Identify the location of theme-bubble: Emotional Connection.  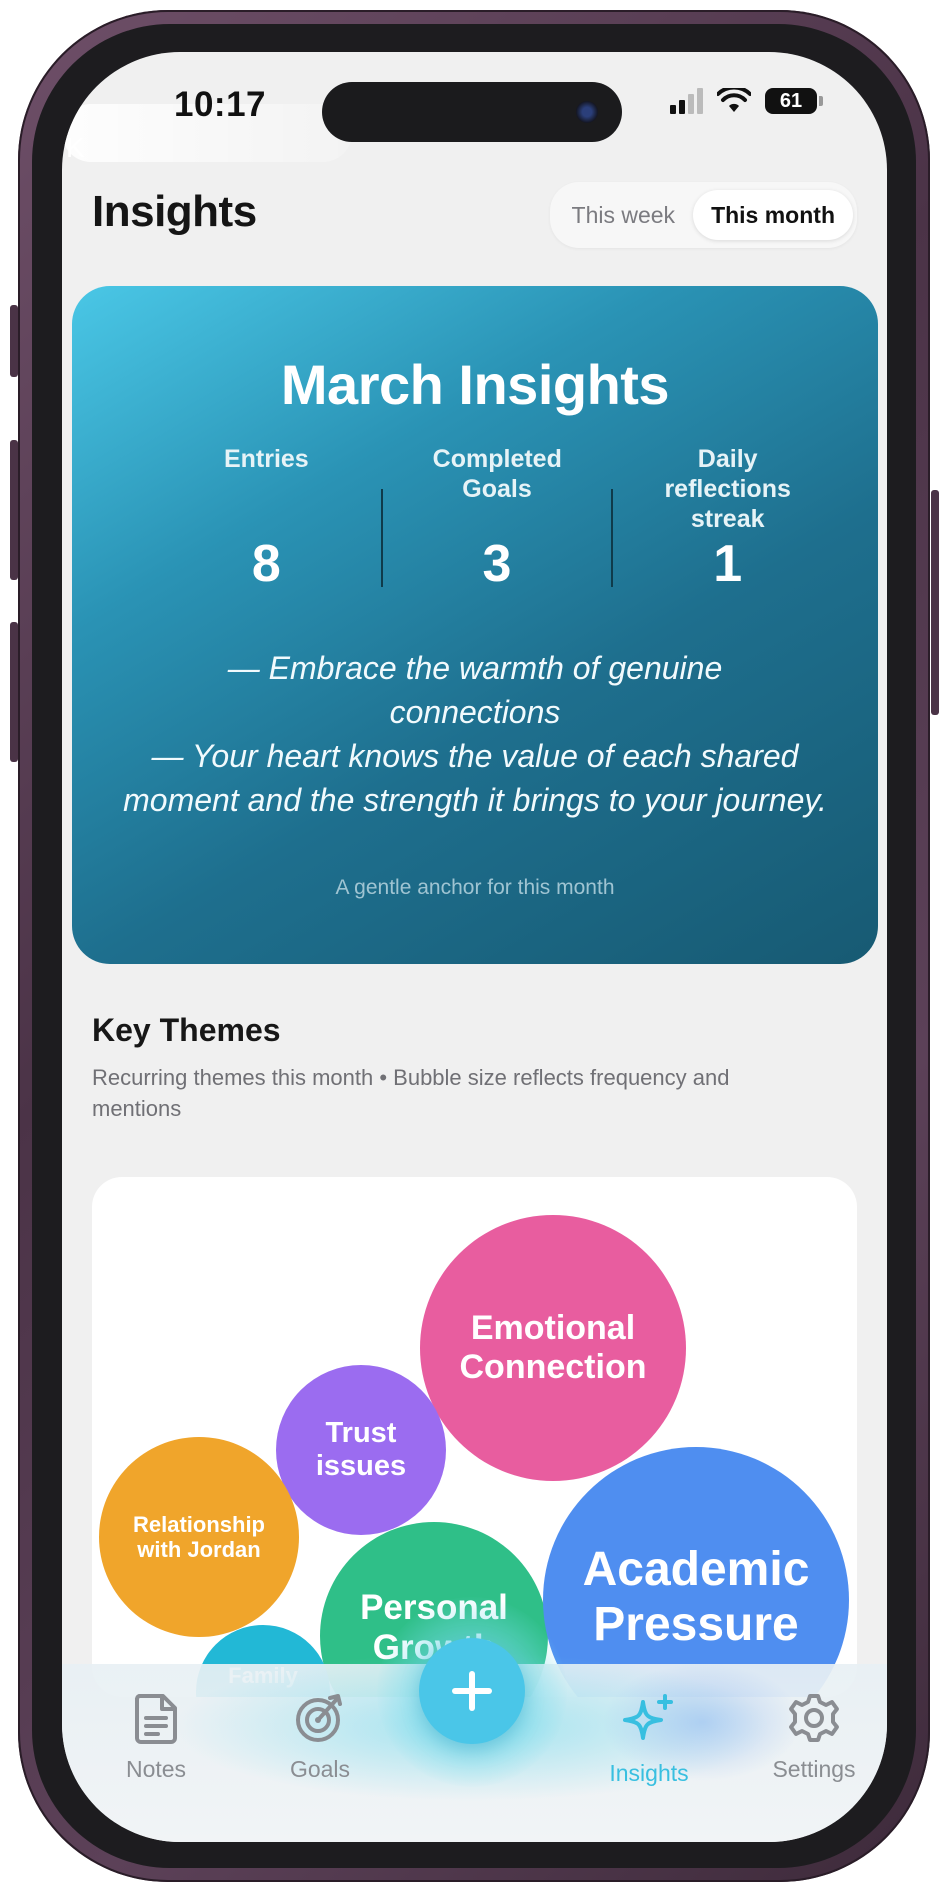
(553, 1348).